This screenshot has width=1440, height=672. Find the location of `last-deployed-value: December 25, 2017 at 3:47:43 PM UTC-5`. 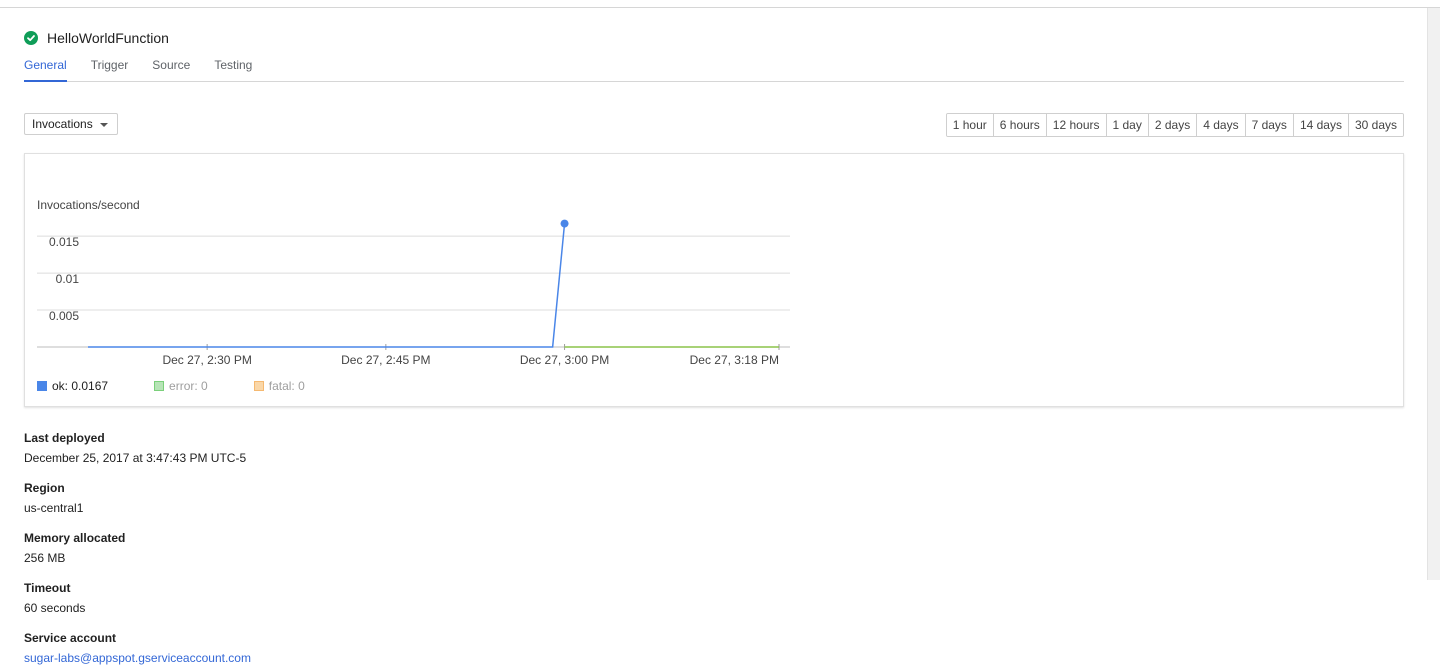

last-deployed-value: December 25, 2017 at 3:47:43 PM UTC-5 is located at coordinates (135, 458).